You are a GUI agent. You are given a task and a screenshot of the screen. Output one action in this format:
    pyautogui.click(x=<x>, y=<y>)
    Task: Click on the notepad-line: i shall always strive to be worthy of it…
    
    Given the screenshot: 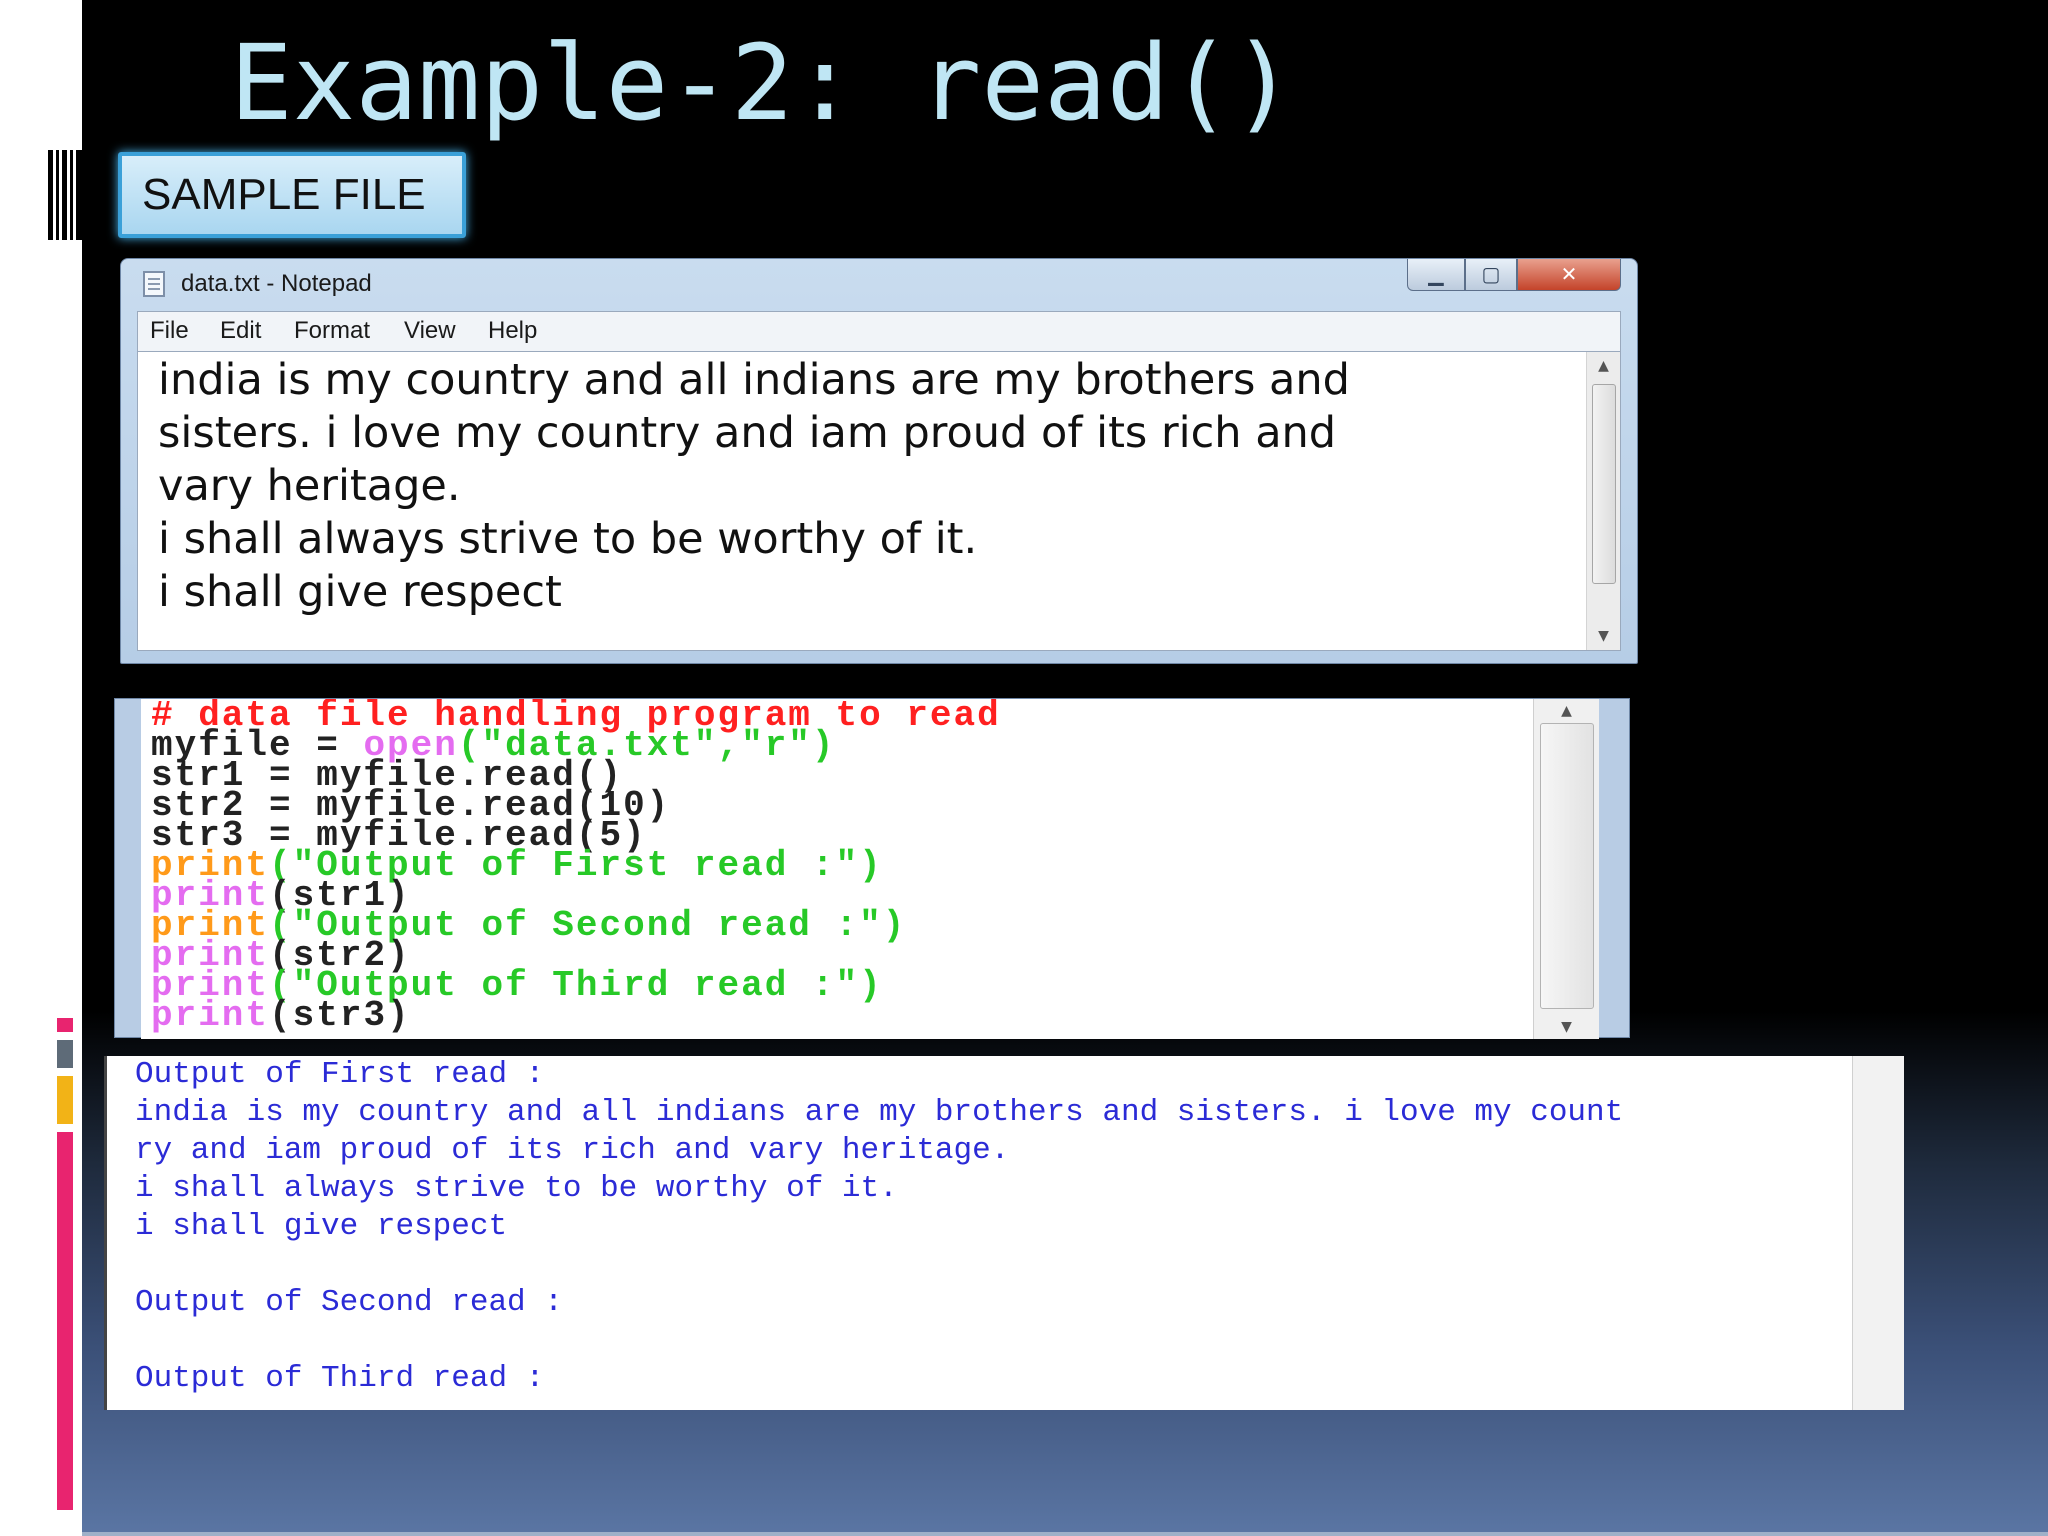 What is the action you would take?
    pyautogui.click(x=568, y=539)
    